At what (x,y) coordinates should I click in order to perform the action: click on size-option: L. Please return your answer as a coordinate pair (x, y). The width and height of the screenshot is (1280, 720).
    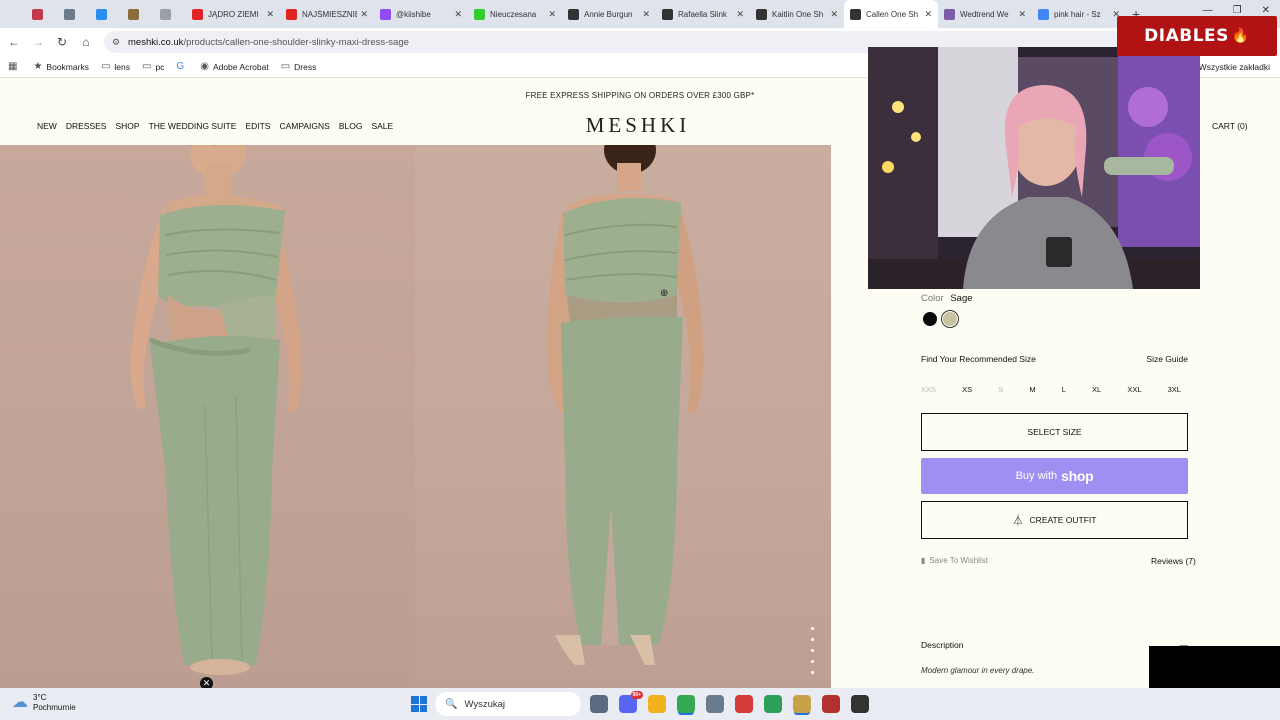
    Looking at the image, I should click on (1064, 389).